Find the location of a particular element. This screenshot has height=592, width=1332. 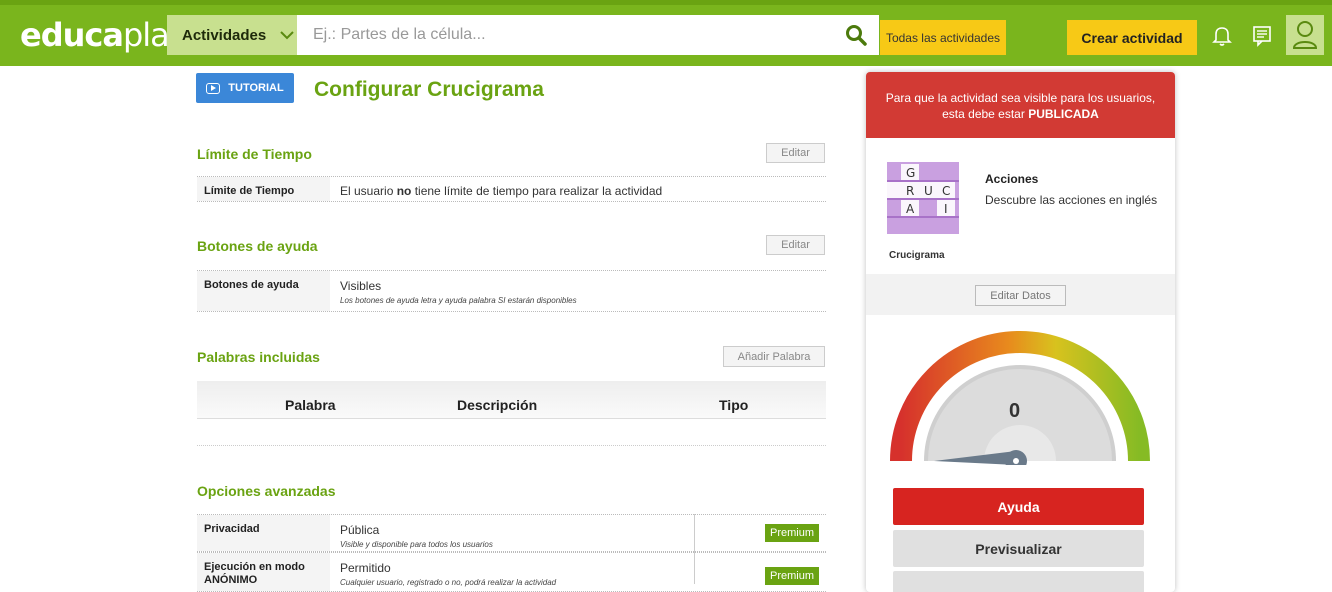

advanced-options-section-title: Opciones avanzadas is located at coordinates (266, 491).